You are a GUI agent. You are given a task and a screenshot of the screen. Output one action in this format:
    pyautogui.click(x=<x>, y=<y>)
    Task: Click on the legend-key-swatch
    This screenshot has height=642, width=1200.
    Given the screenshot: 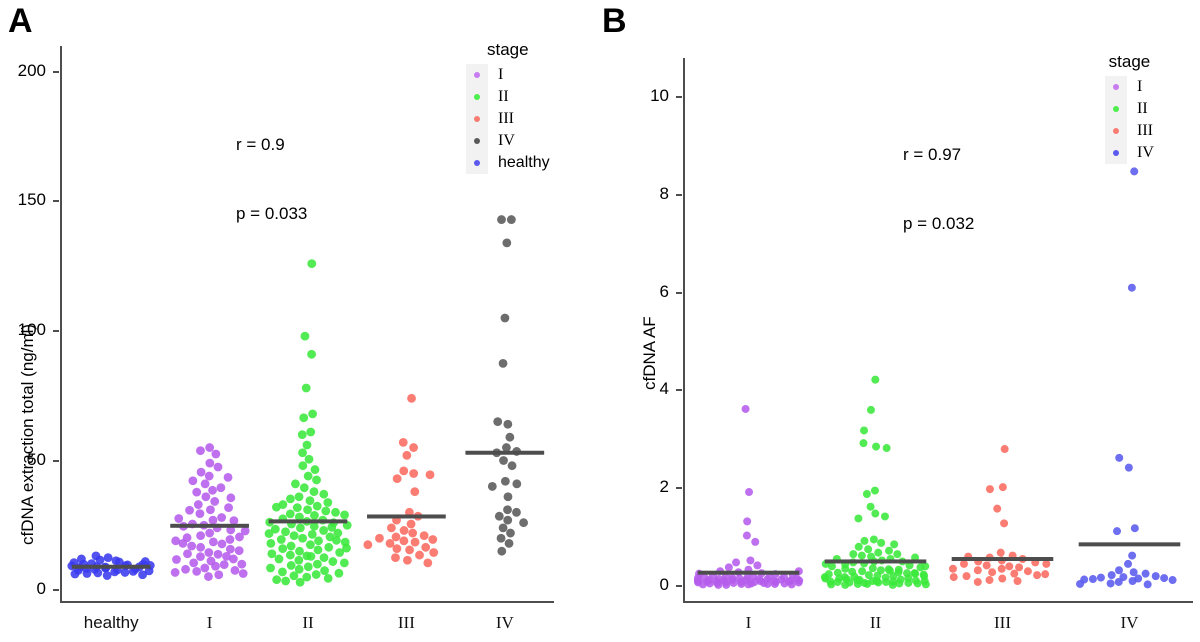 What is the action you would take?
    pyautogui.click(x=477, y=141)
    